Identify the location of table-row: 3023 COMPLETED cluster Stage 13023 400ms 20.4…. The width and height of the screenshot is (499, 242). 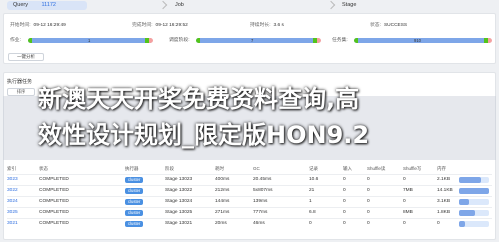
(249, 179).